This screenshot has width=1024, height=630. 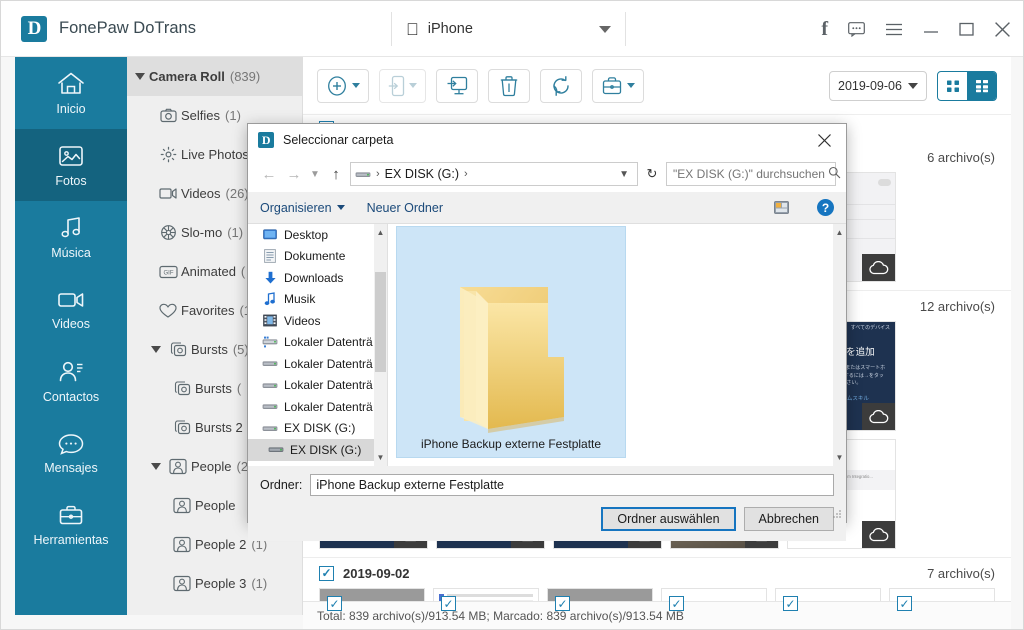 I want to click on refresh-button, so click(x=561, y=85).